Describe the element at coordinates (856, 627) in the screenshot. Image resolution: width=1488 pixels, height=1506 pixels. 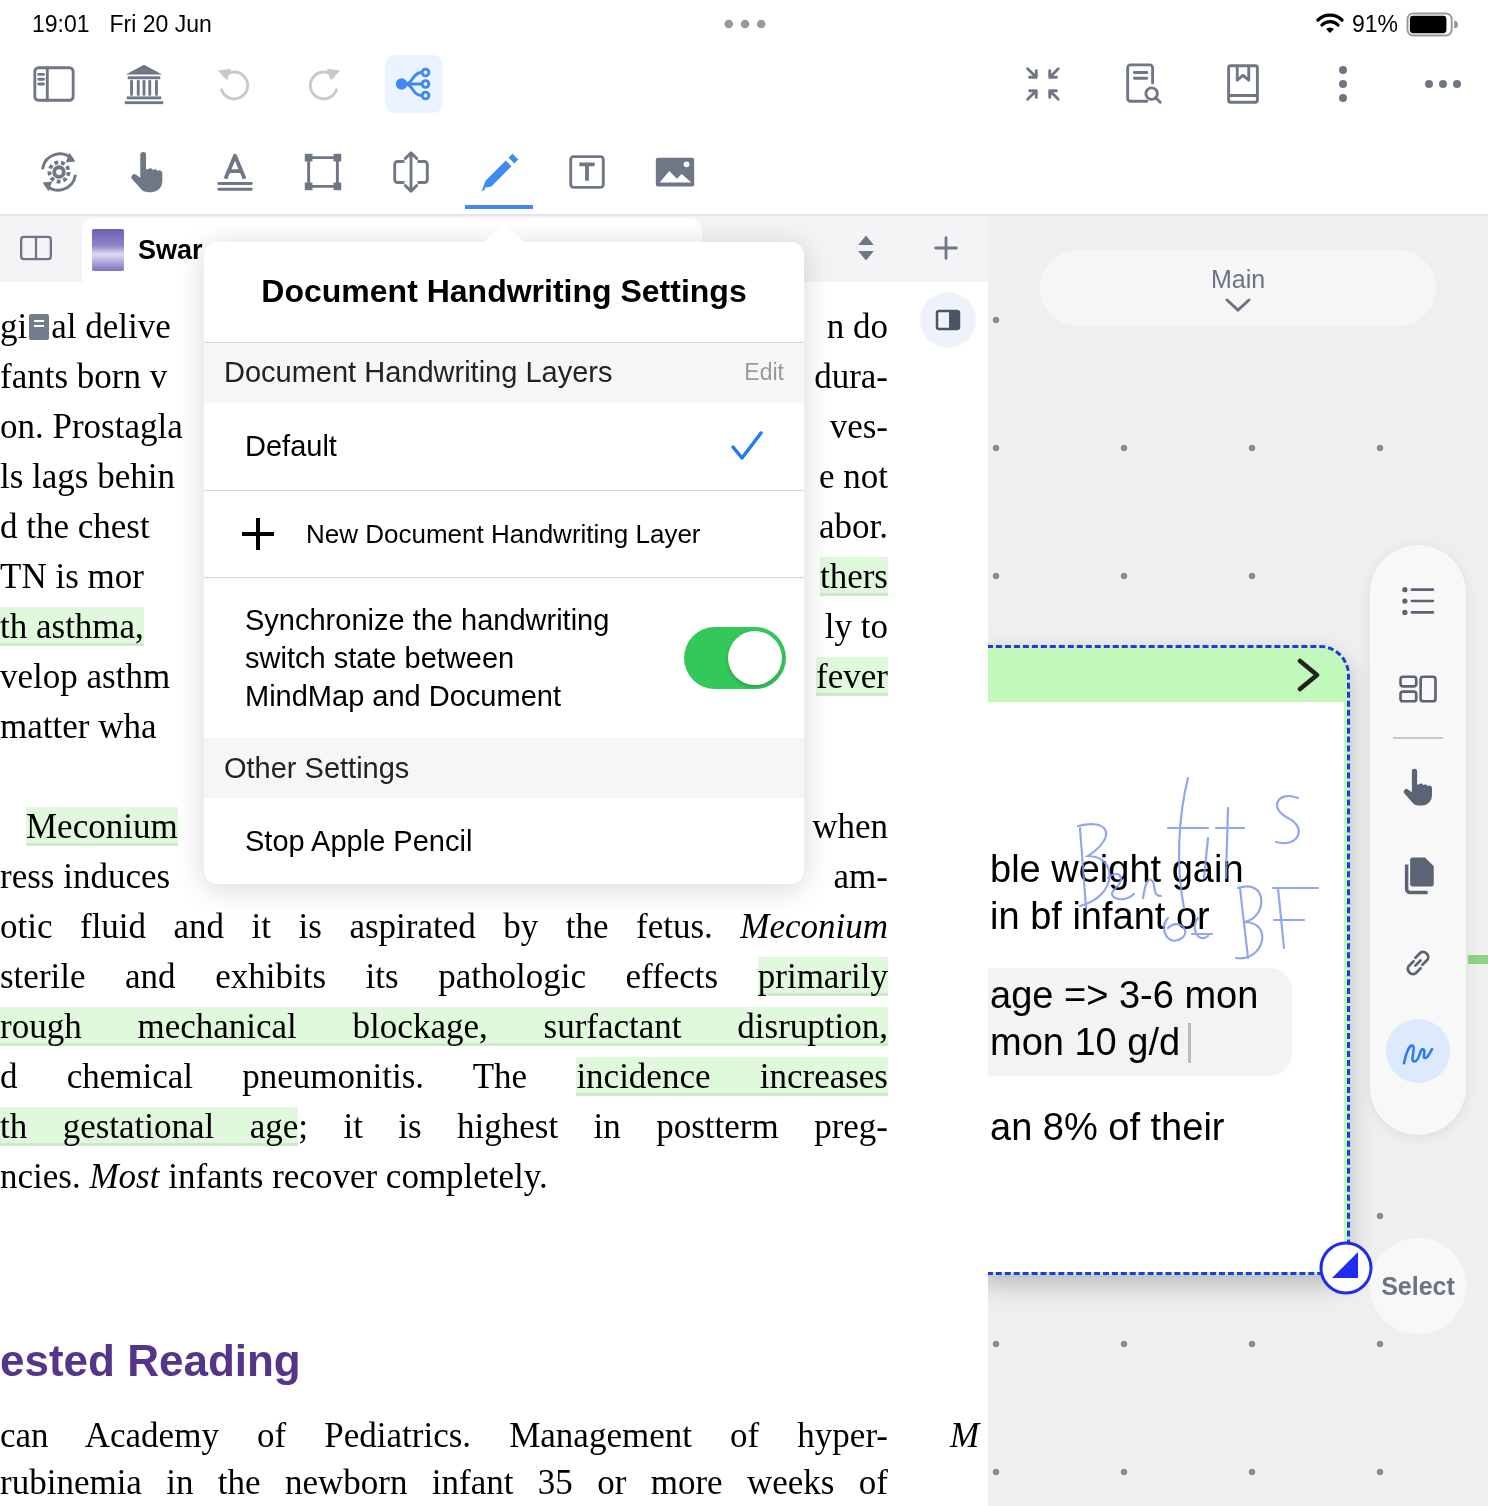
I see `text-fragment: ly to` at that location.